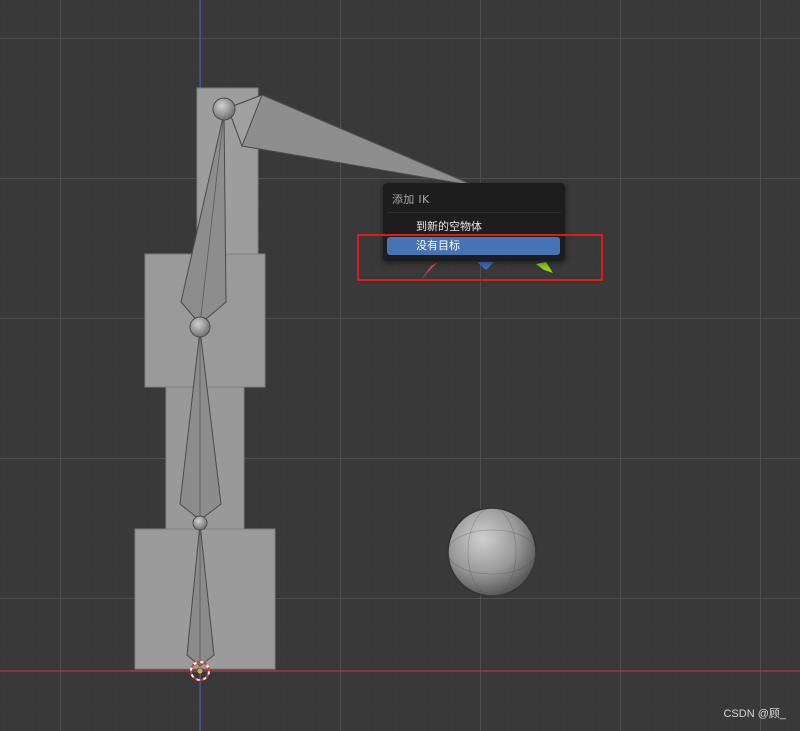 The height and width of the screenshot is (731, 800). I want to click on watermark-text: CSDN @顾_, so click(754, 714).